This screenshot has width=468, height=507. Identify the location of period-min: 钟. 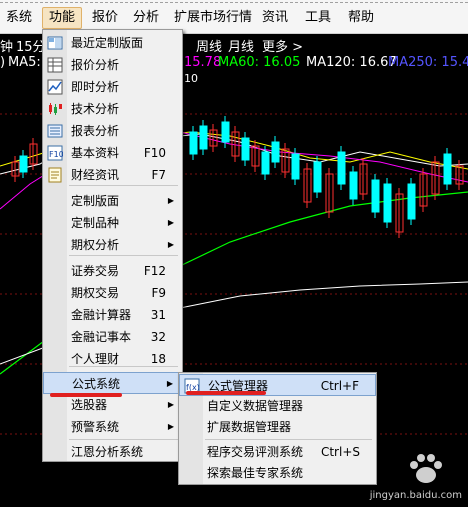
(6, 45).